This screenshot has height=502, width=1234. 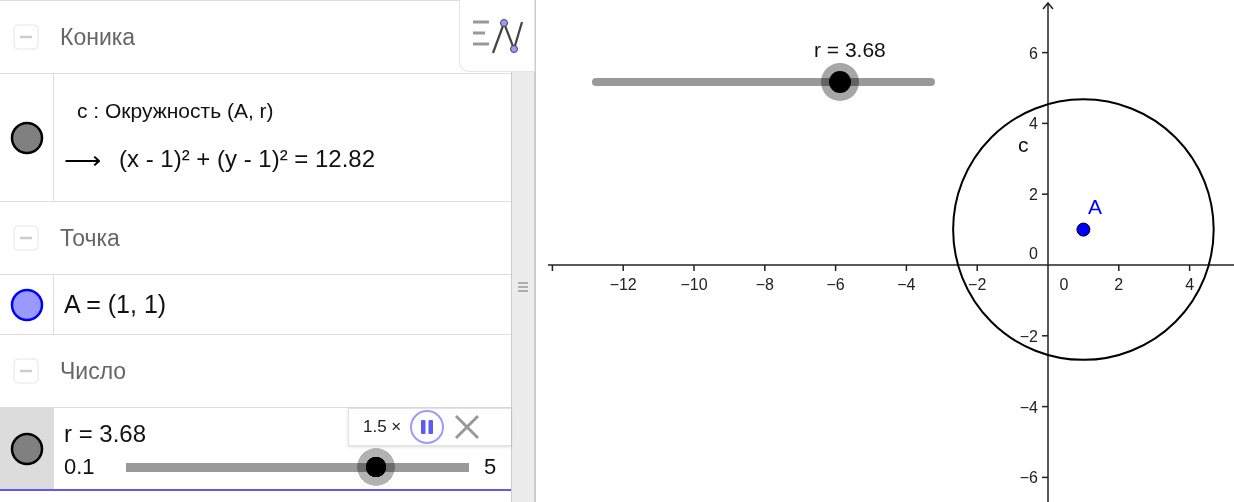 What do you see at coordinates (1028, 407) in the screenshot?
I see `y-tick-label: −4` at bounding box center [1028, 407].